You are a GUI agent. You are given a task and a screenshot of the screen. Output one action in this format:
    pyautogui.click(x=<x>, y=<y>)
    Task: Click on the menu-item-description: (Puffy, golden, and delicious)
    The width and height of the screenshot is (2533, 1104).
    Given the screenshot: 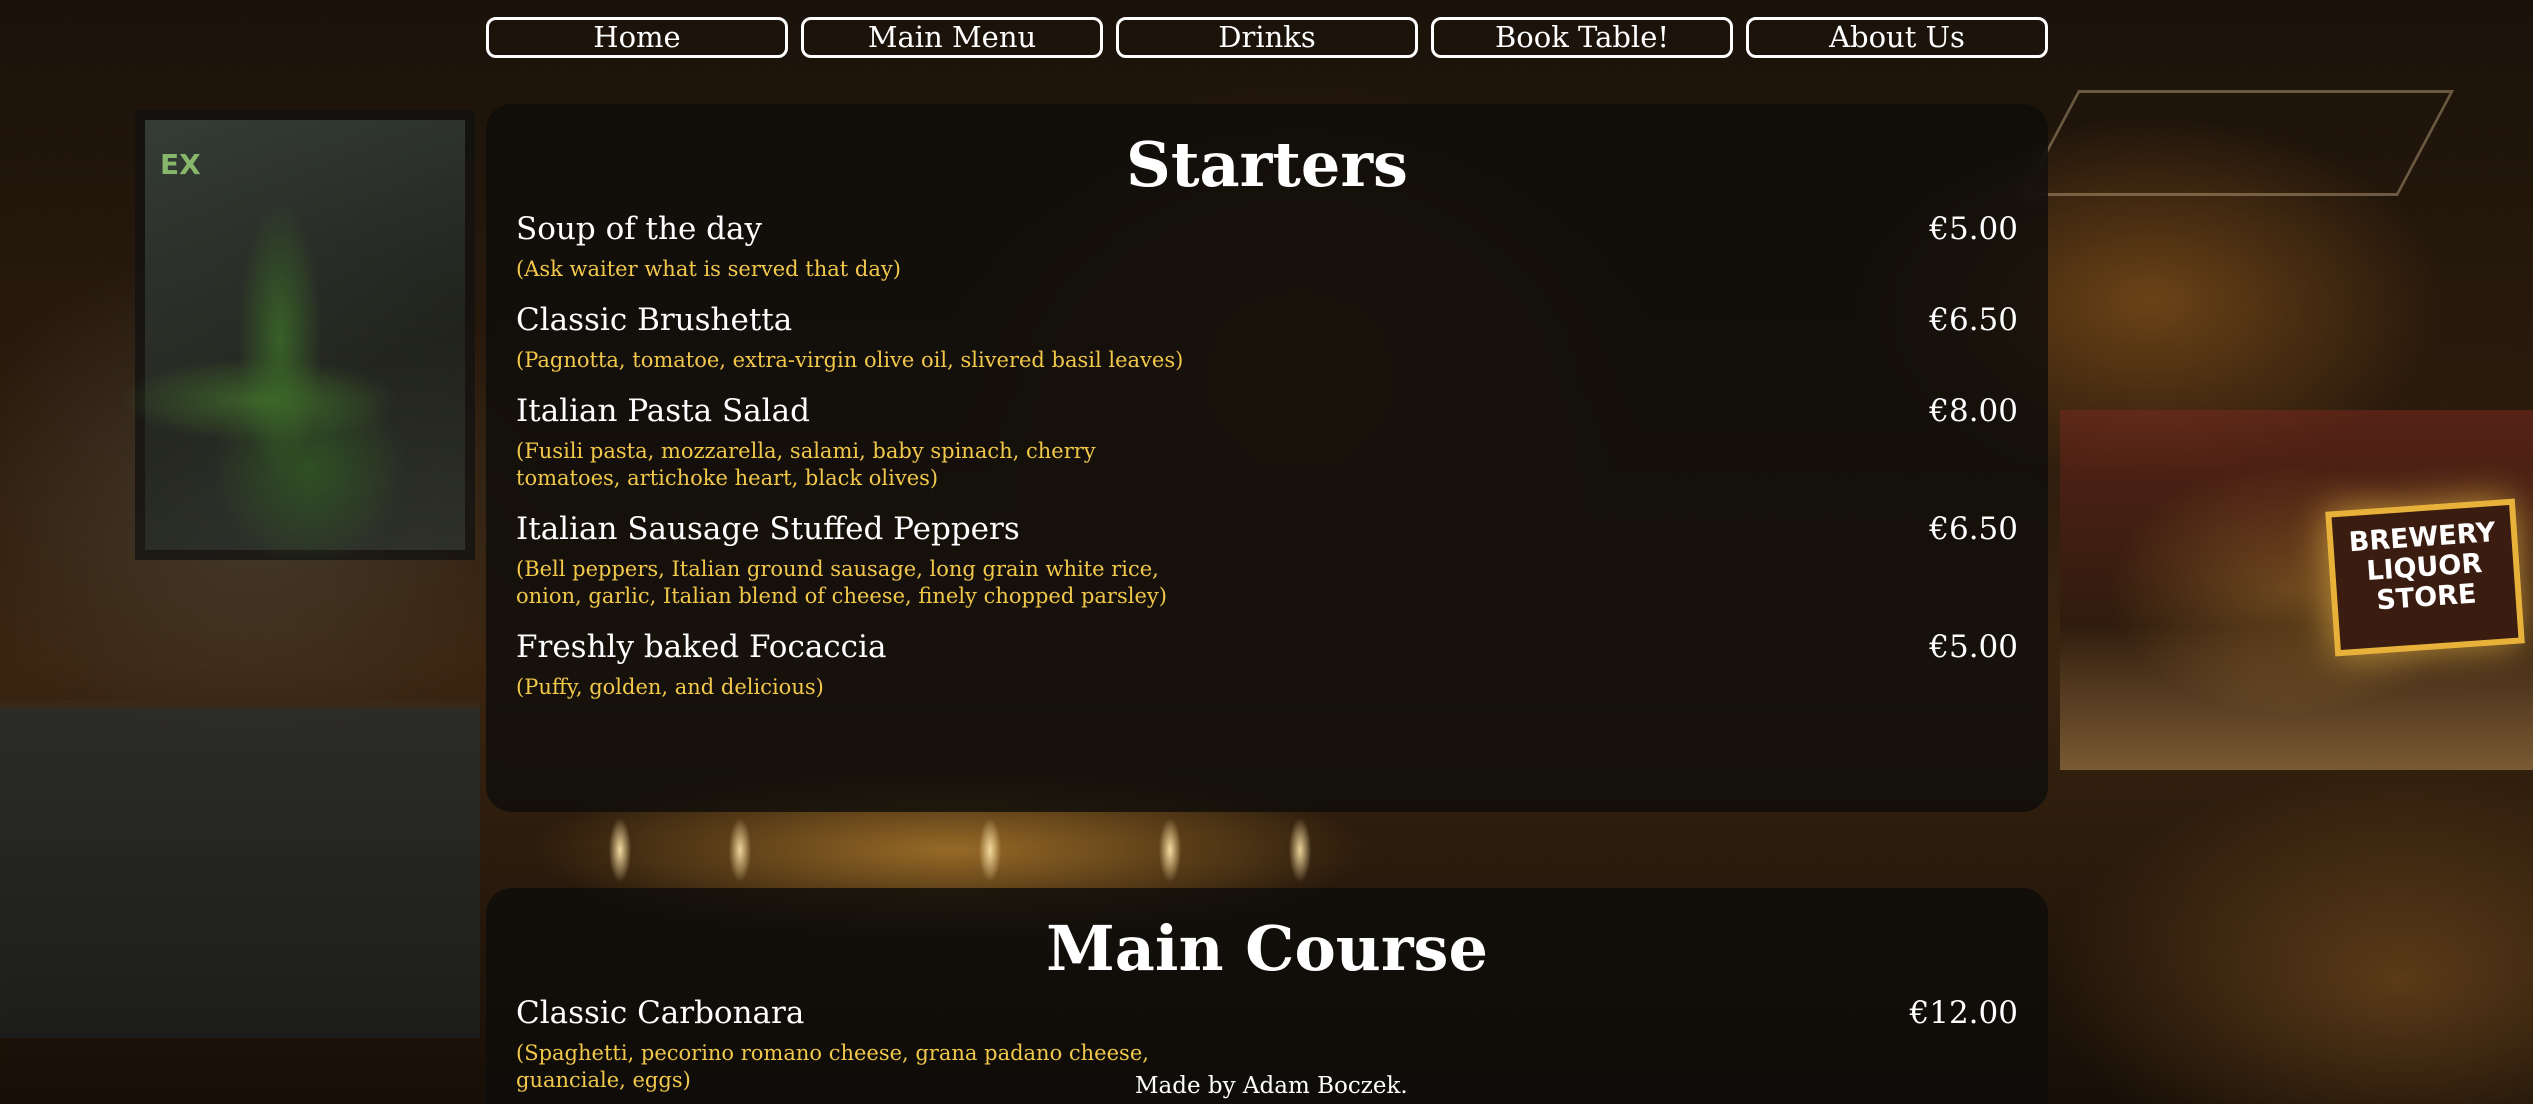 What is the action you would take?
    pyautogui.click(x=670, y=687)
    